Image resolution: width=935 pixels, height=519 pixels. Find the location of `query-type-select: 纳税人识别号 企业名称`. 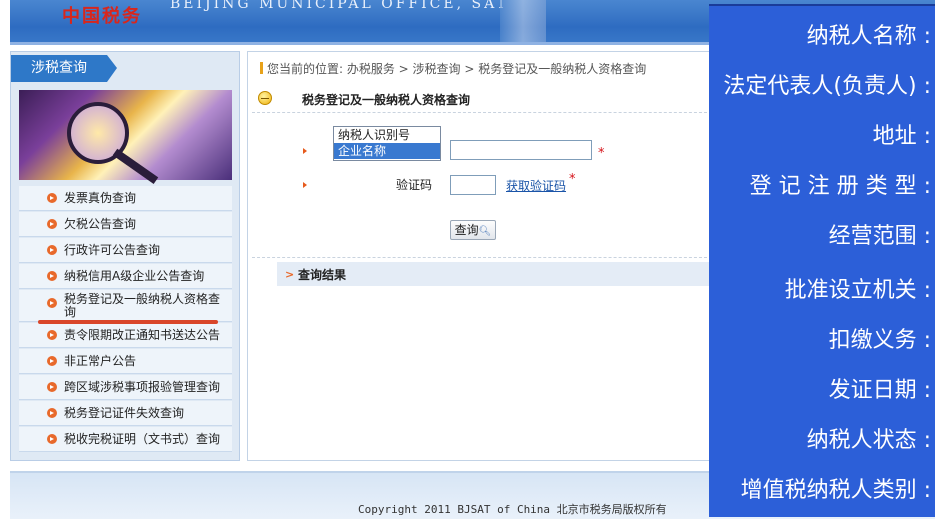

query-type-select: 纳税人识别号 企业名称 is located at coordinates (387, 143).